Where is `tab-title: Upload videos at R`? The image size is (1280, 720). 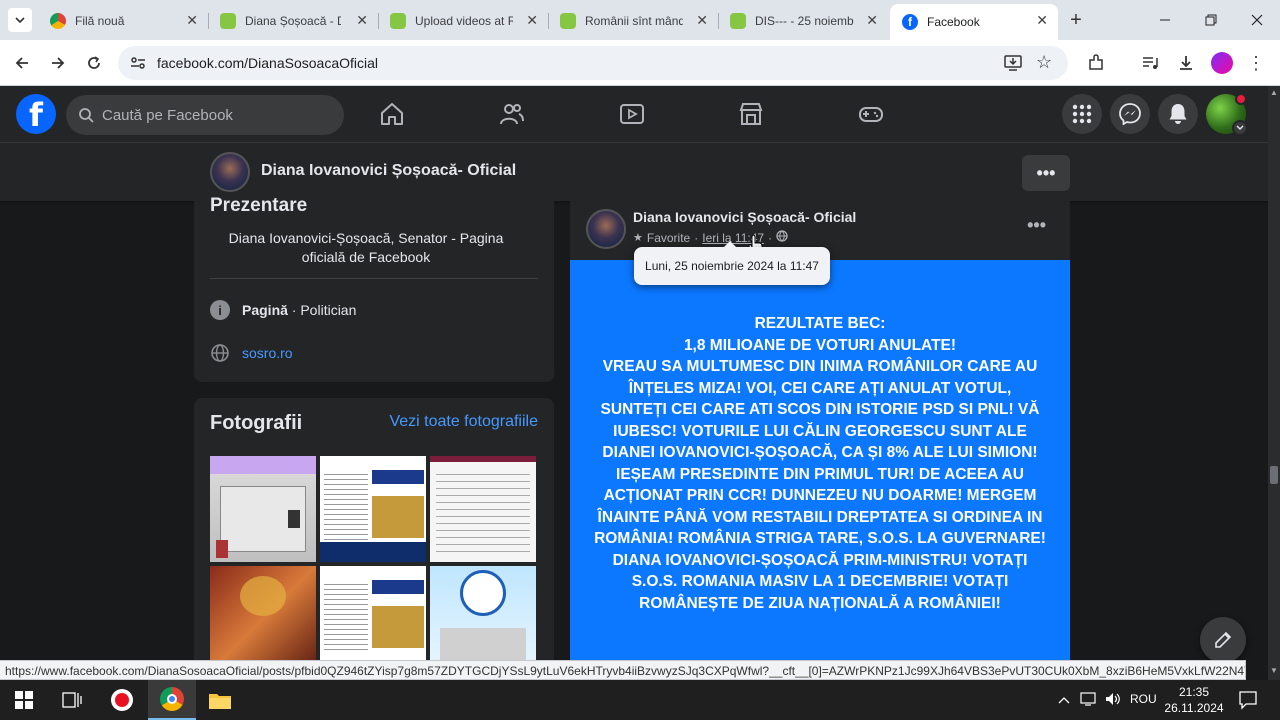
tab-title: Upload videos at R is located at coordinates (464, 21).